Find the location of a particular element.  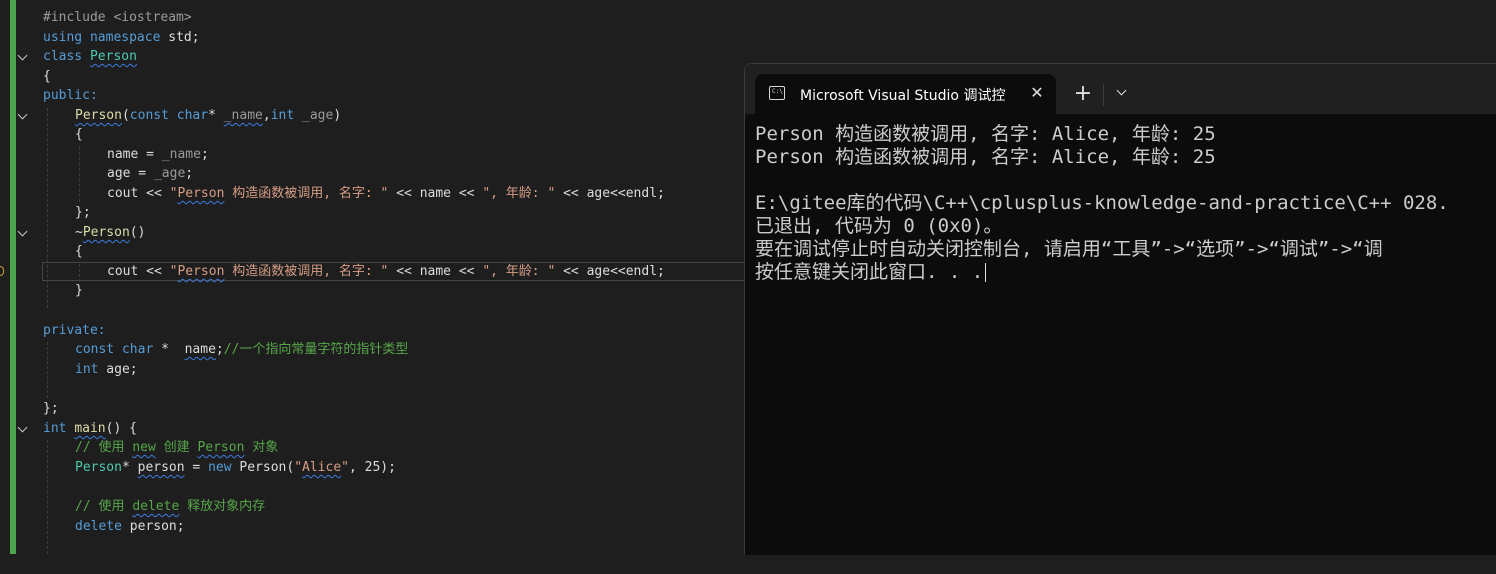

main-function: main is located at coordinates (90, 428).